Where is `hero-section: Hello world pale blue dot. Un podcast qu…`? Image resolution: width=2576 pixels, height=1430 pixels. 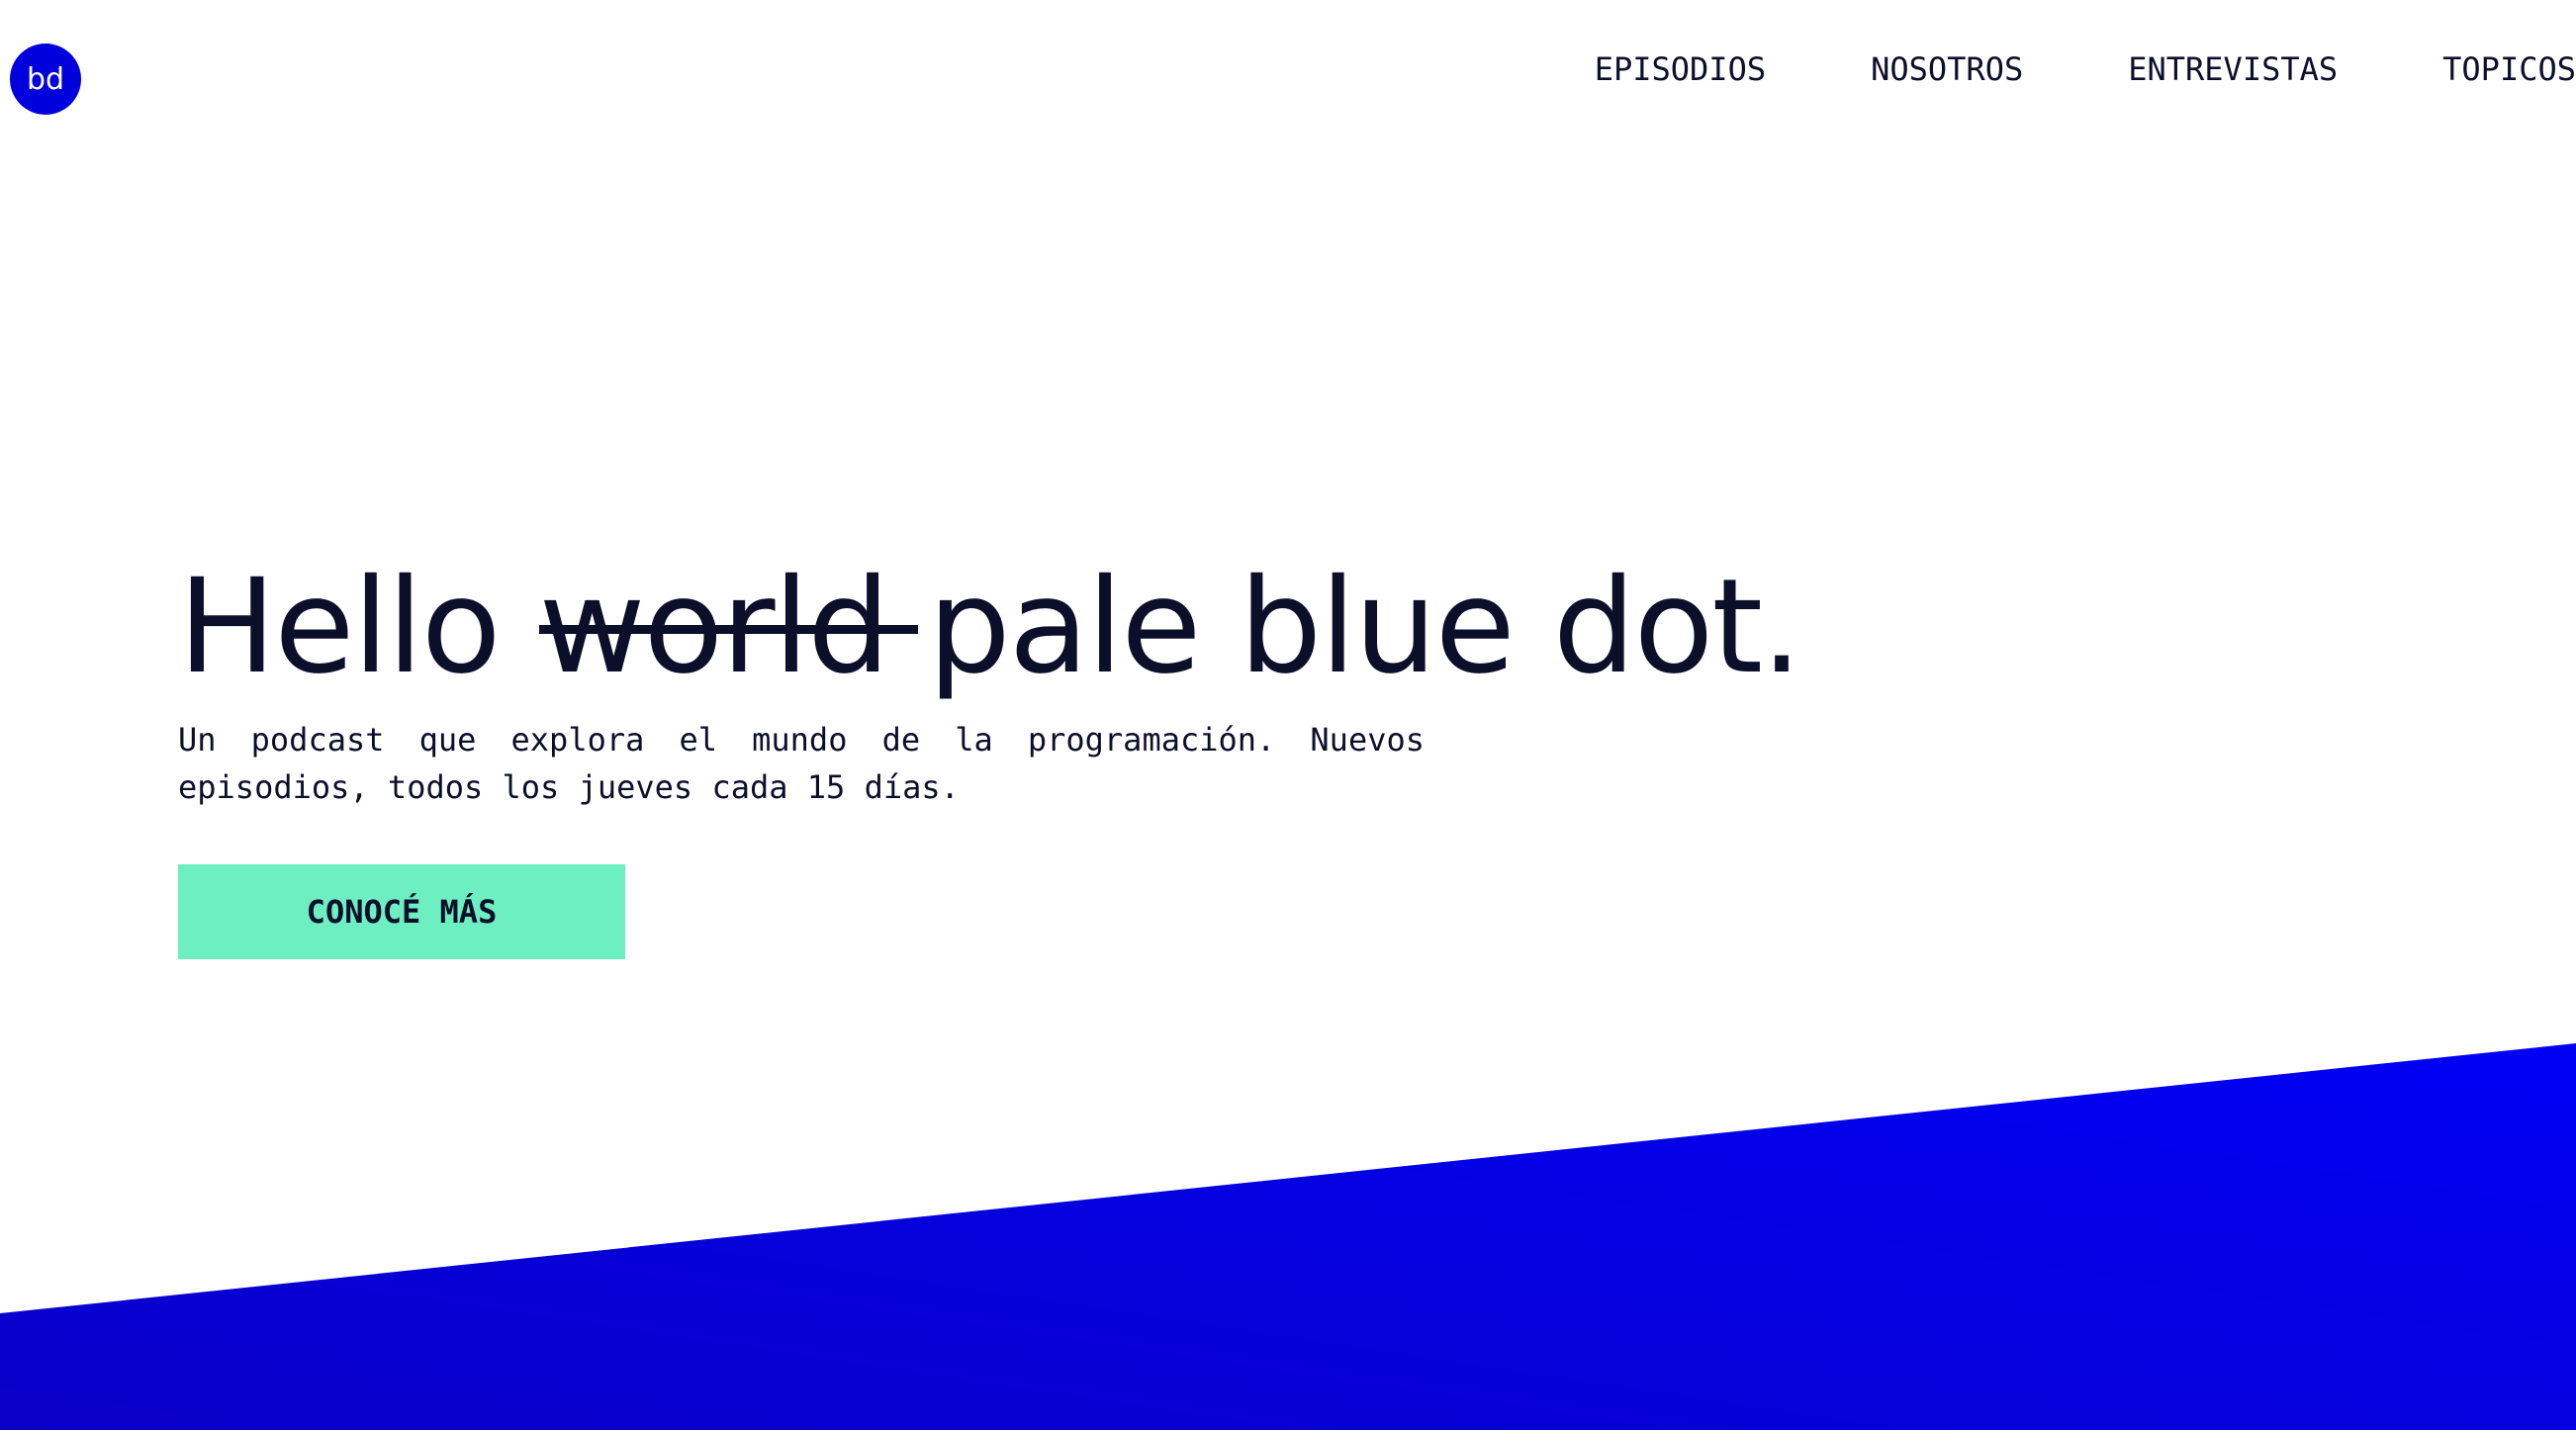
hero-section: Hello world pale blue dot. Un podcast qu… is located at coordinates (990, 676).